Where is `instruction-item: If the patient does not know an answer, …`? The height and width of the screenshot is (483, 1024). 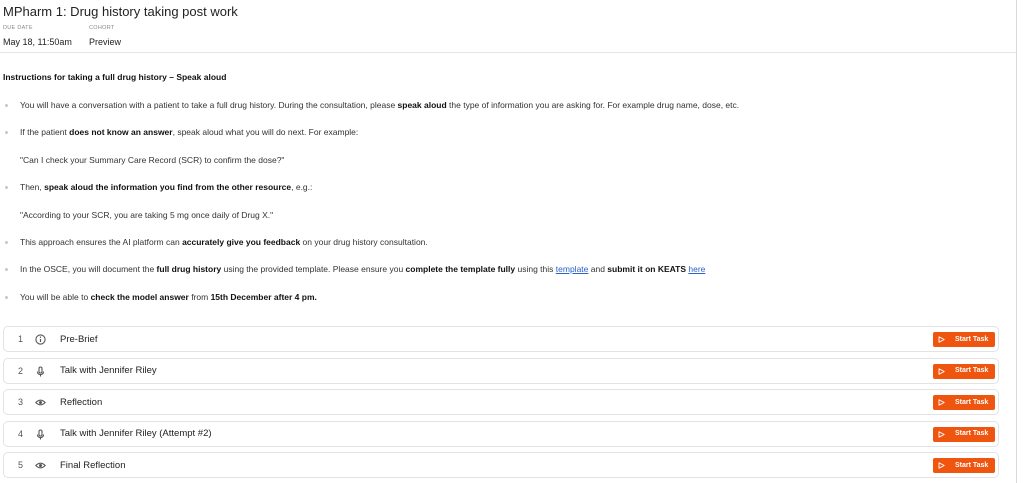
instruction-item: If the patient does not know an answer, … is located at coordinates (189, 132).